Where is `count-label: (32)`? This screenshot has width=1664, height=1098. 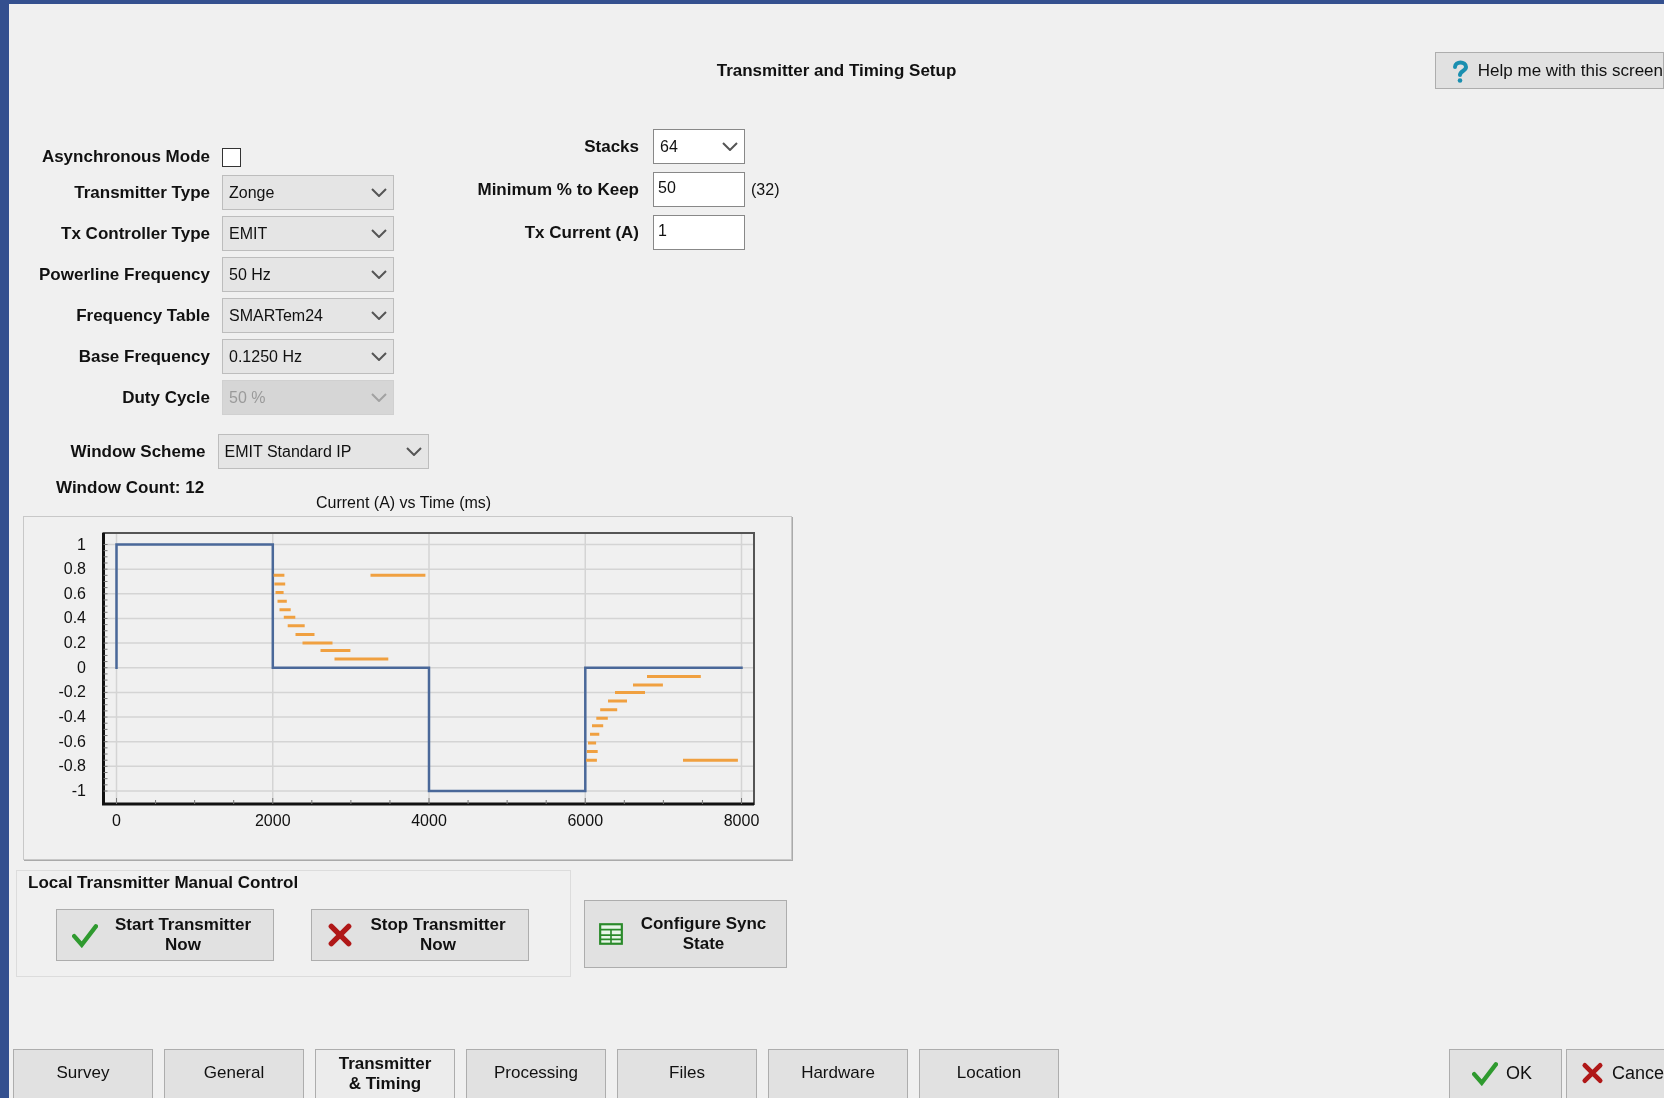
count-label: (32) is located at coordinates (765, 189).